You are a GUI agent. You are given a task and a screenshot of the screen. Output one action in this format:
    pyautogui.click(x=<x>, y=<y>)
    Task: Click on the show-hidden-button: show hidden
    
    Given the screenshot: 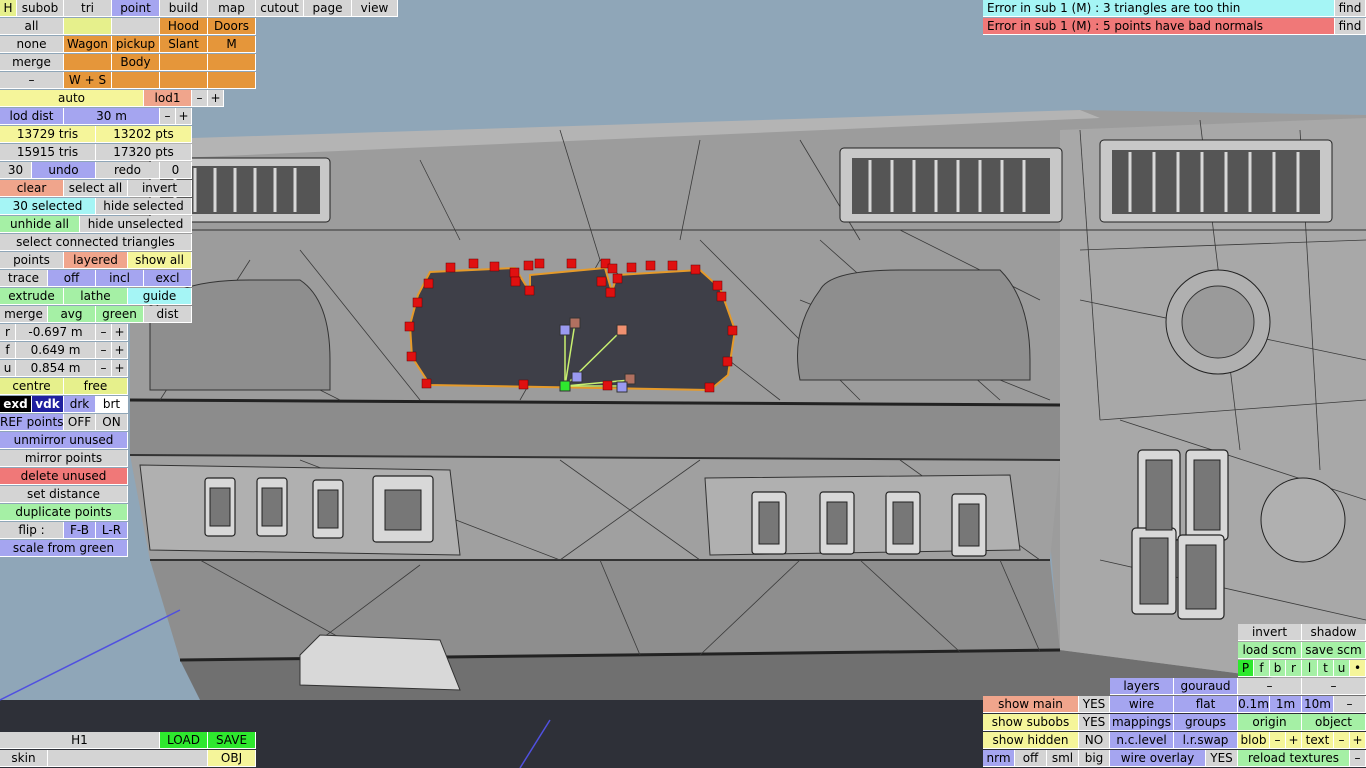 What is the action you would take?
    pyautogui.click(x=1031, y=740)
    